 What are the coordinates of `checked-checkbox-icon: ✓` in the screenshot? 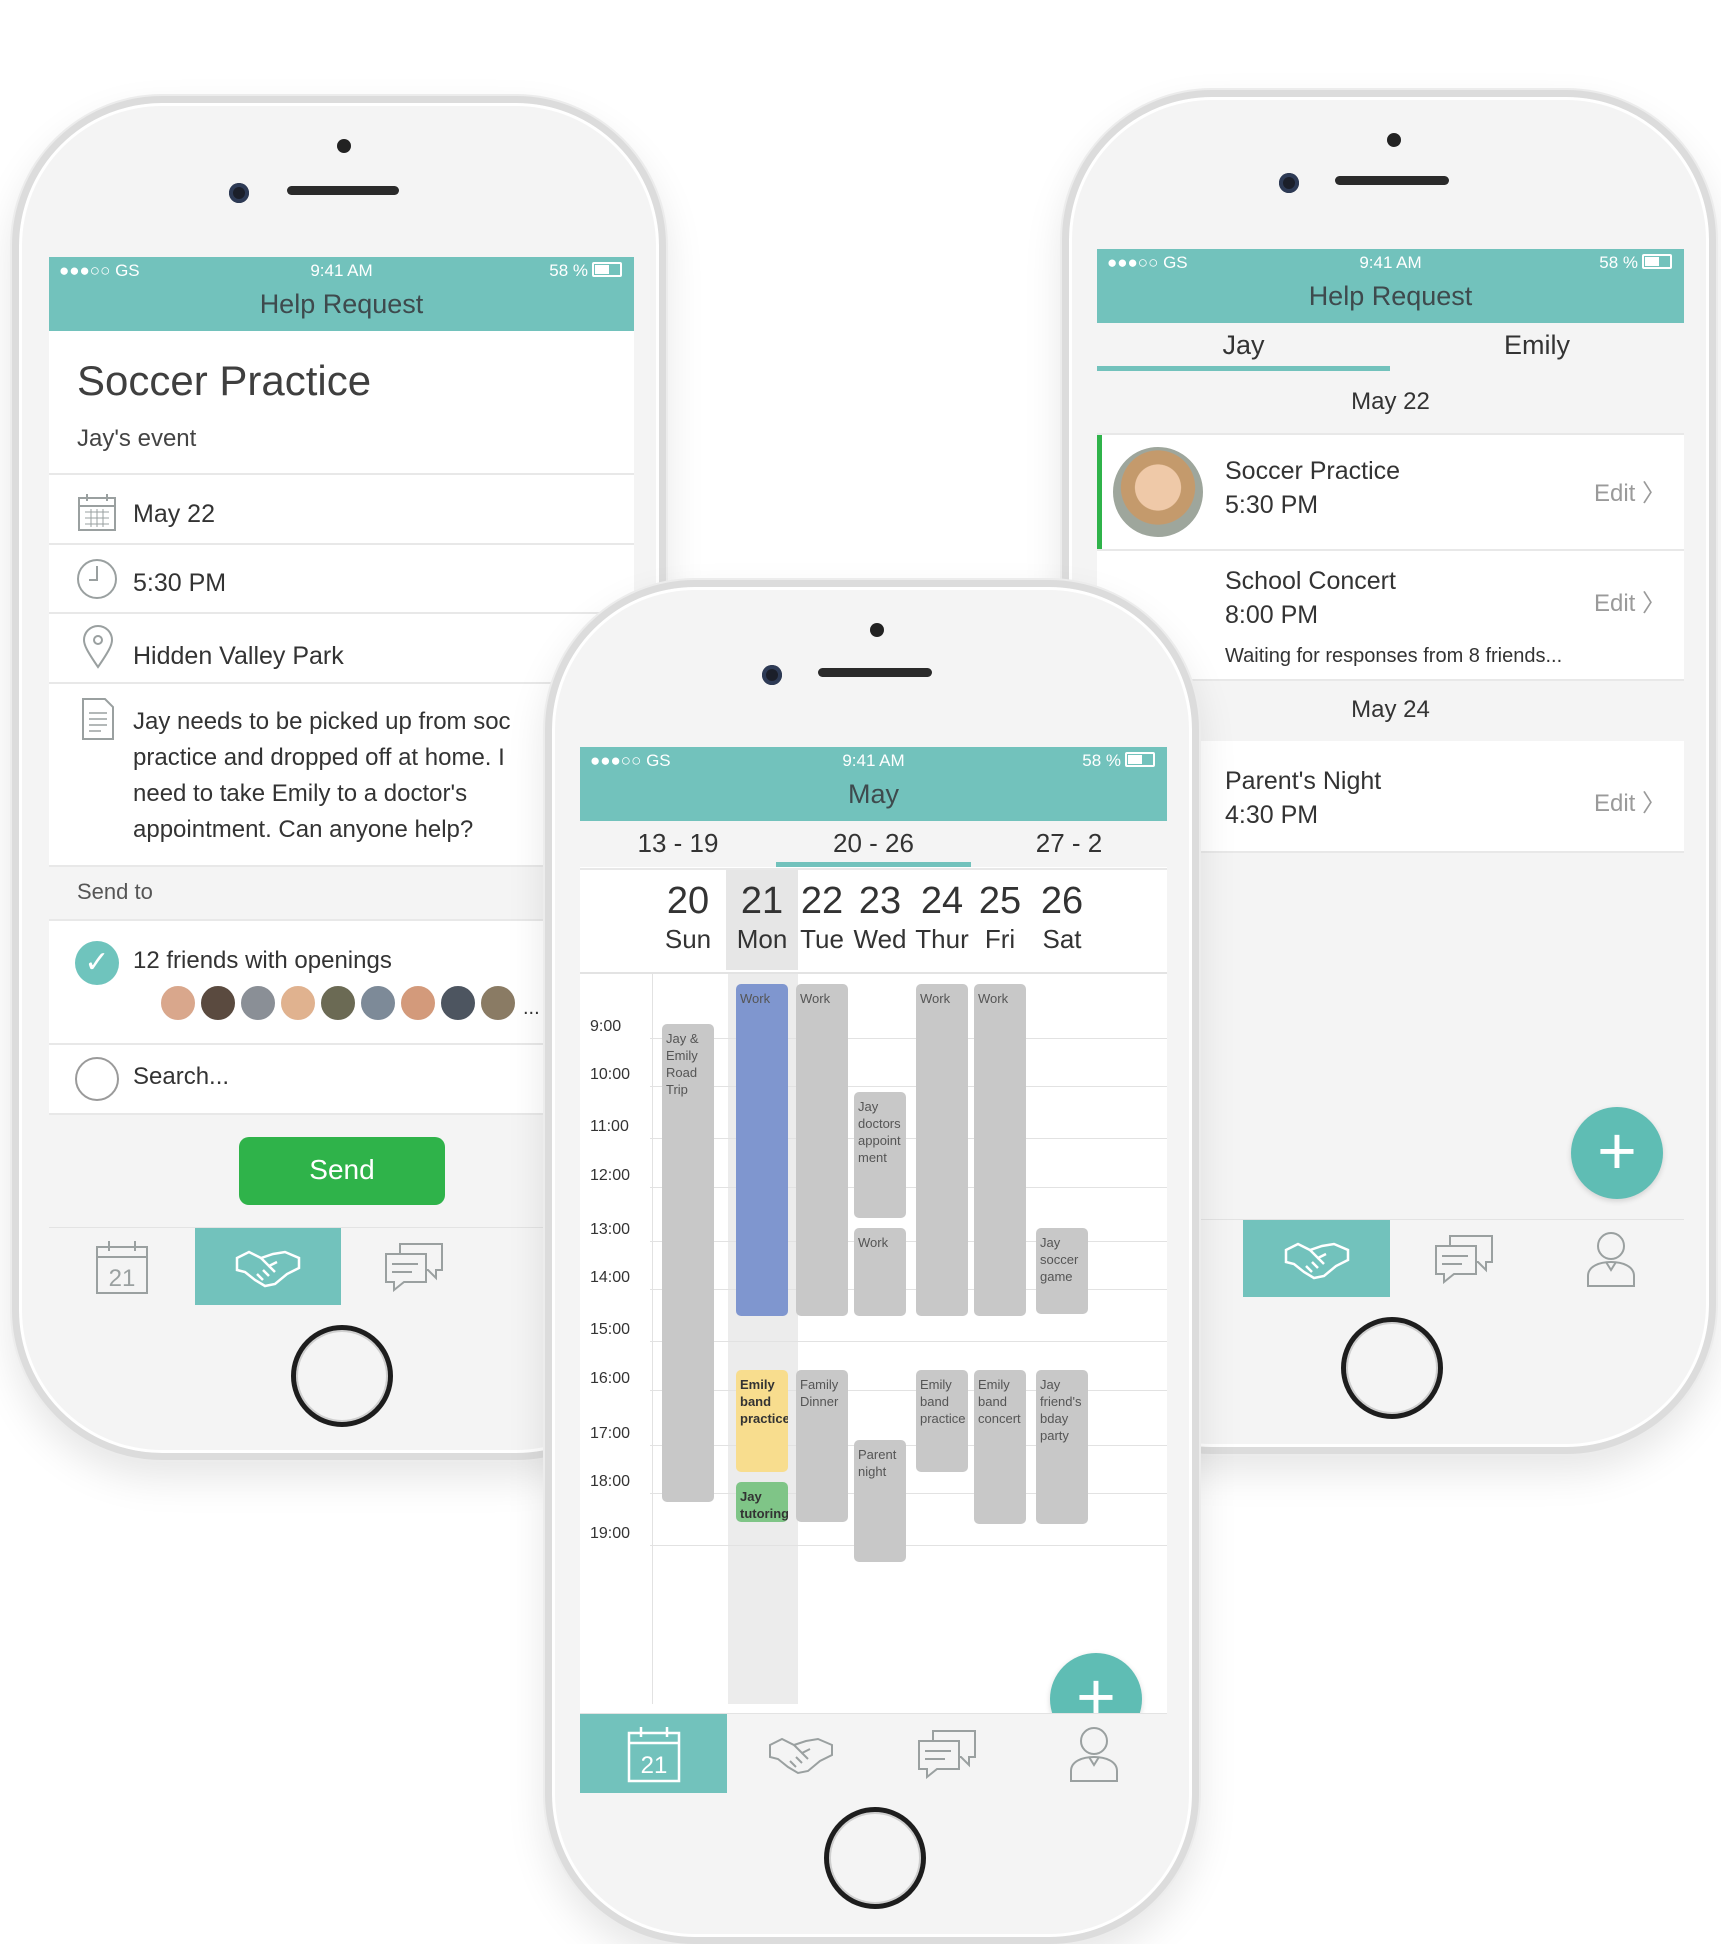 It's located at (97, 963).